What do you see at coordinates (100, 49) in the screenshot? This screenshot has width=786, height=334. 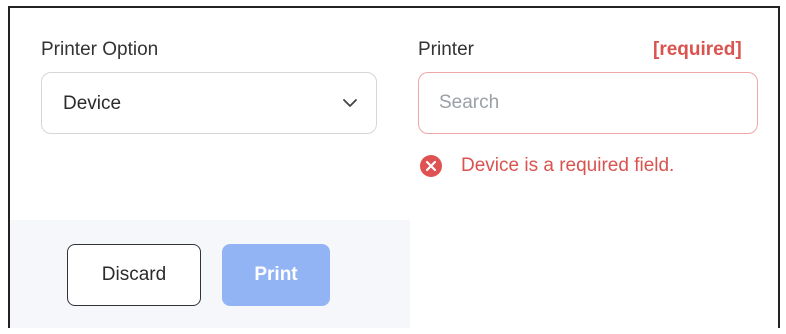 I see `printer-option-label: Printer Option` at bounding box center [100, 49].